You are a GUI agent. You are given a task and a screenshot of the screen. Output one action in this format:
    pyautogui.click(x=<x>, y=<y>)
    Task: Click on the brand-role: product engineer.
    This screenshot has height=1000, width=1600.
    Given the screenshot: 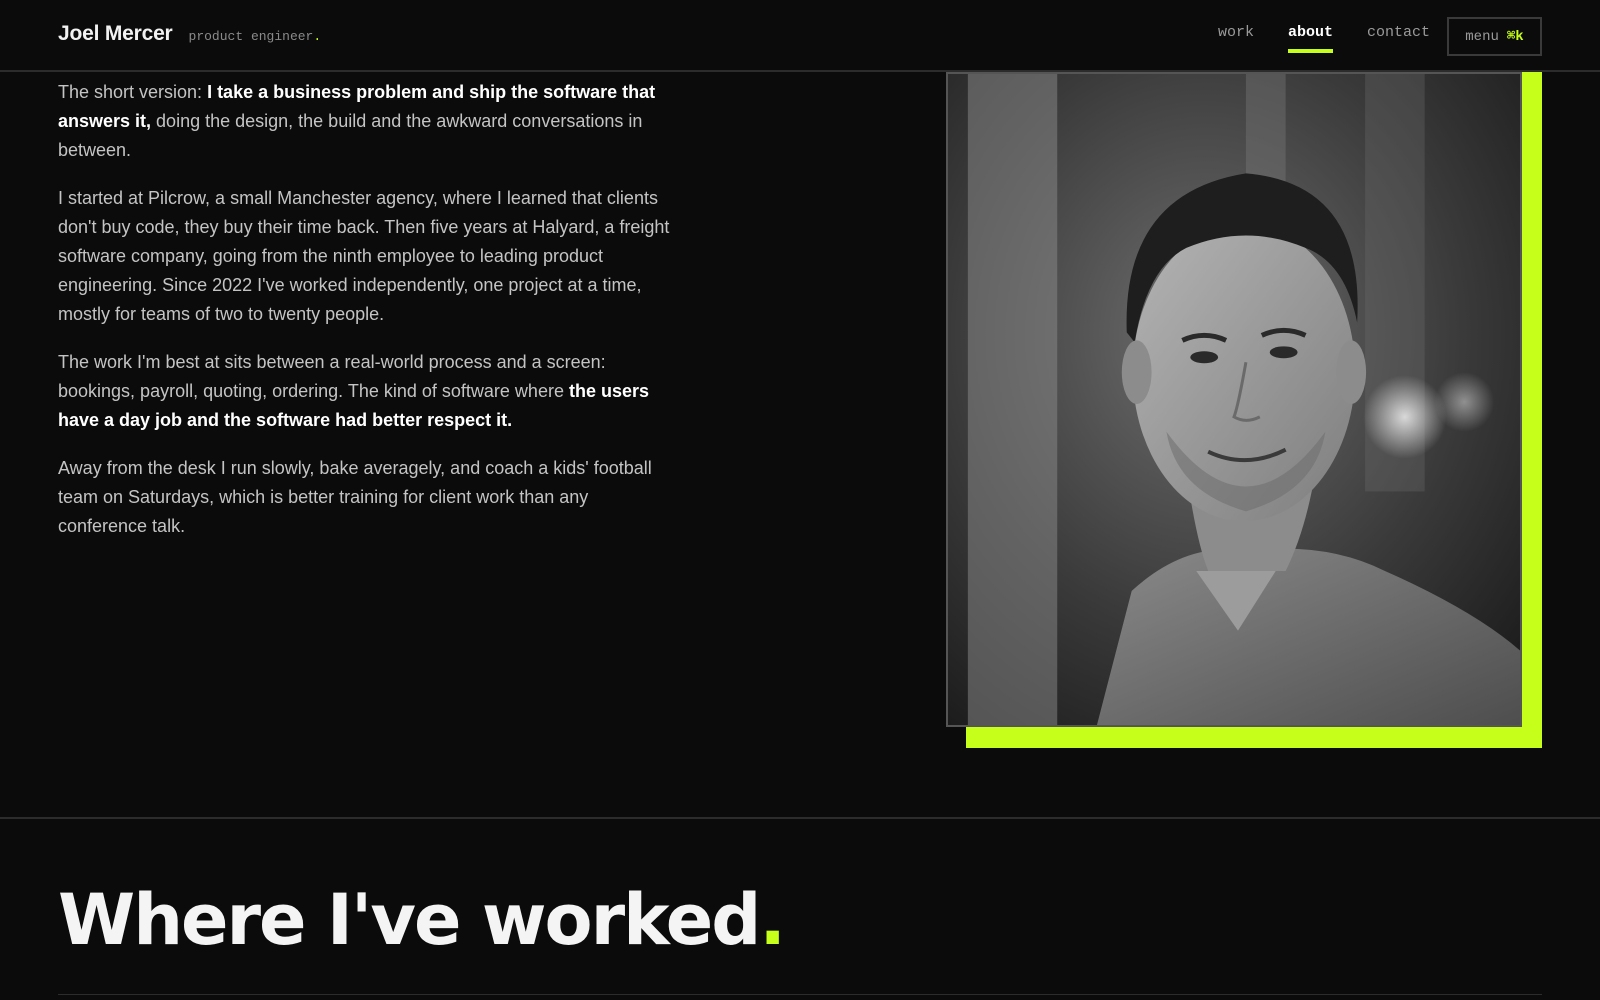 What is the action you would take?
    pyautogui.click(x=255, y=36)
    